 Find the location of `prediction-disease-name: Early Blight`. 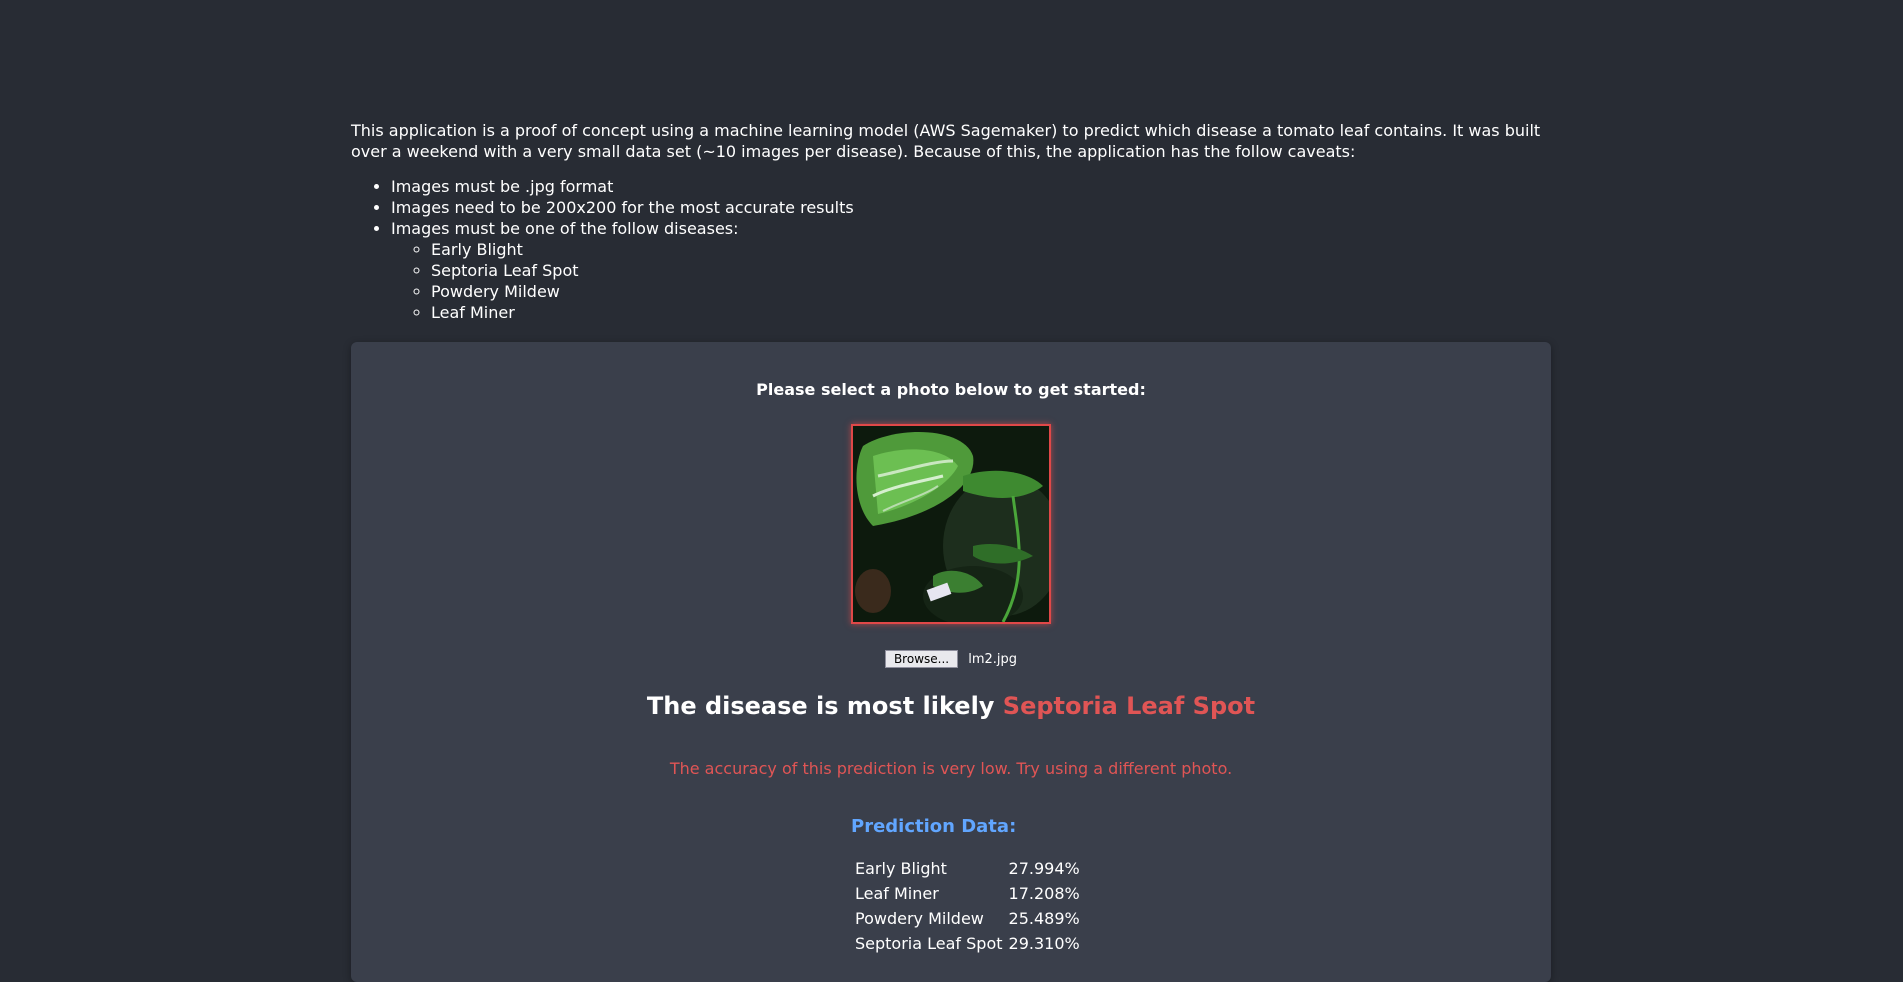

prediction-disease-name: Early Blight is located at coordinates (901, 868).